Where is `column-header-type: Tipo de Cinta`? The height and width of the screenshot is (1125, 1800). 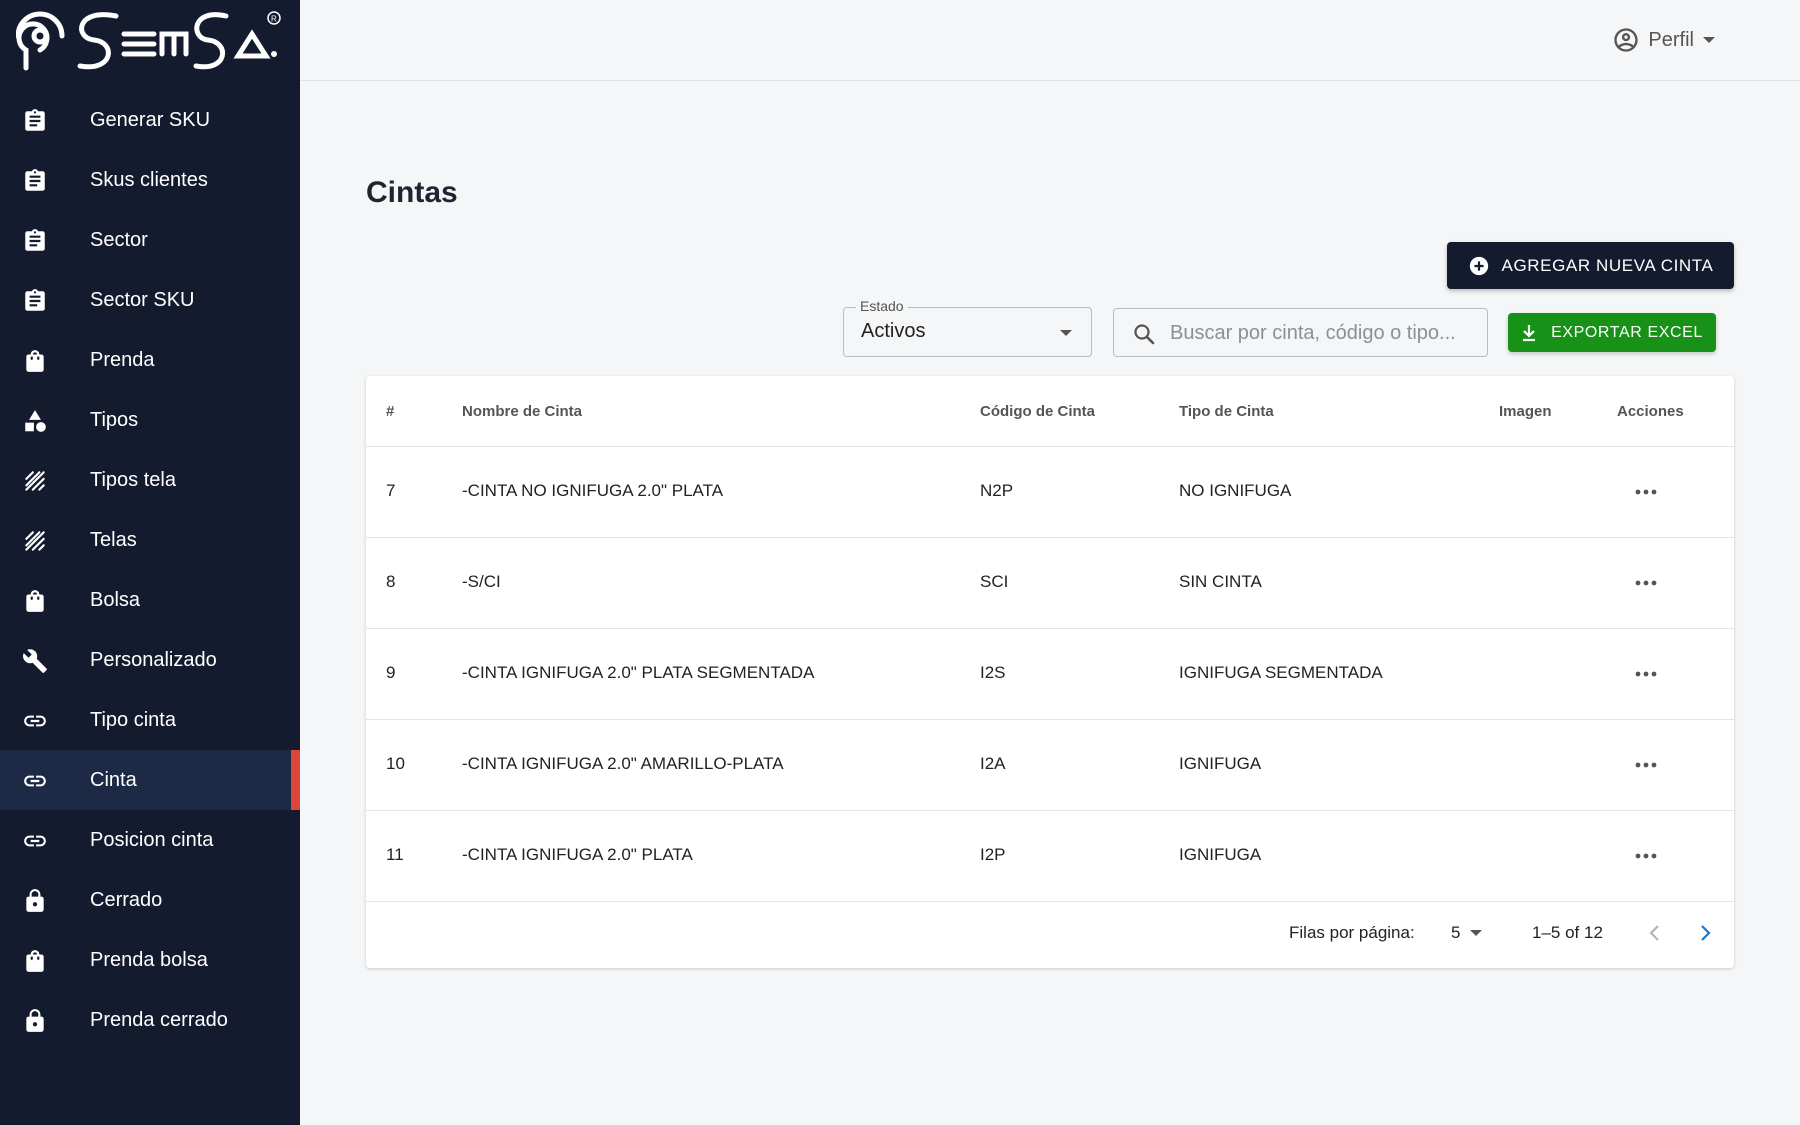 column-header-type: Tipo de Cinta is located at coordinates (1226, 411).